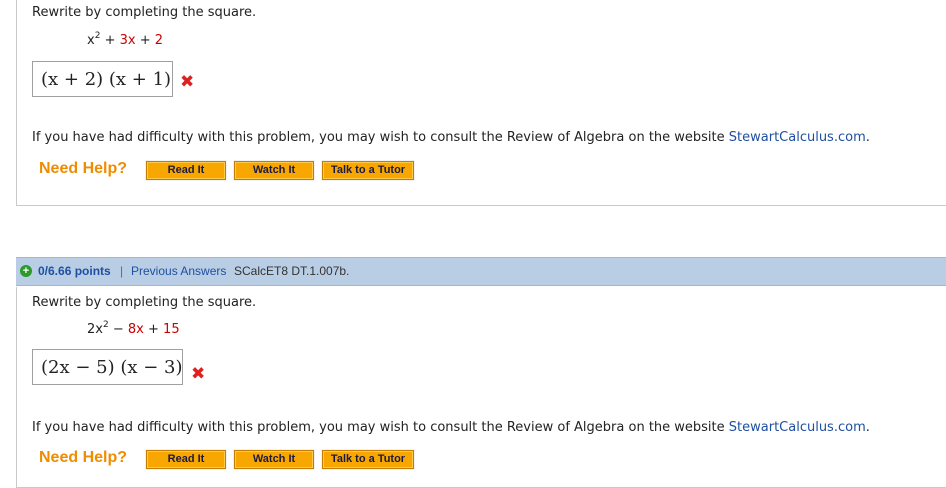 The width and height of the screenshot is (946, 488). I want to click on talk-to-tutor-button: Talk to a Tutor, so click(368, 170).